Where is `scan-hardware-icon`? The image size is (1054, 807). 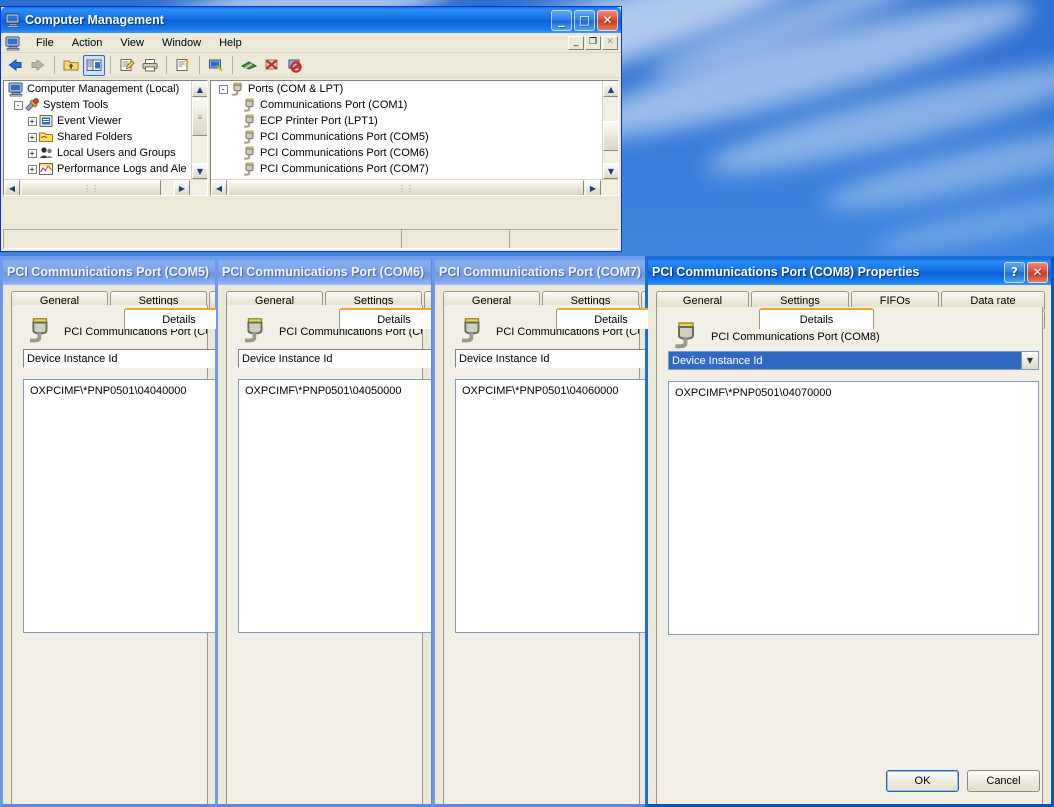
scan-hardware-icon is located at coordinates (216, 65).